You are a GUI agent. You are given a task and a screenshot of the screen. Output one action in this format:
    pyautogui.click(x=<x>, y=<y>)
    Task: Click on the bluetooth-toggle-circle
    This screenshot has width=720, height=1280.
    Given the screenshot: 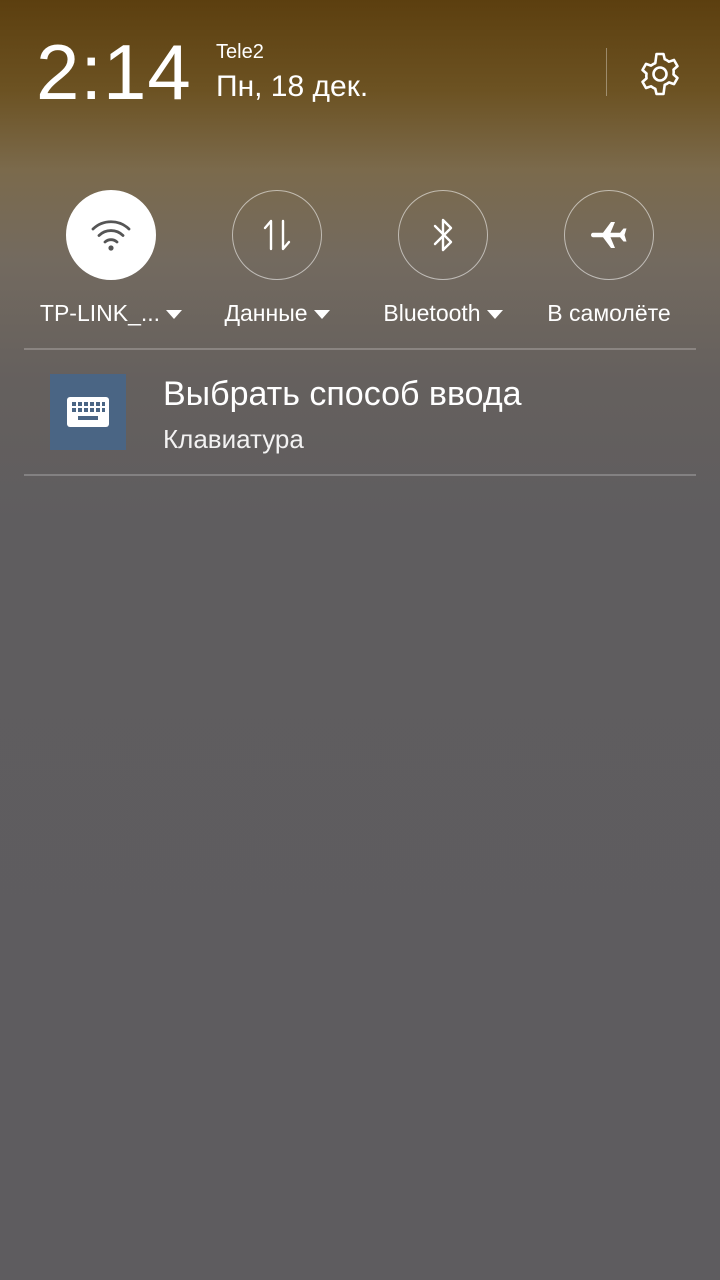 What is the action you would take?
    pyautogui.click(x=443, y=235)
    